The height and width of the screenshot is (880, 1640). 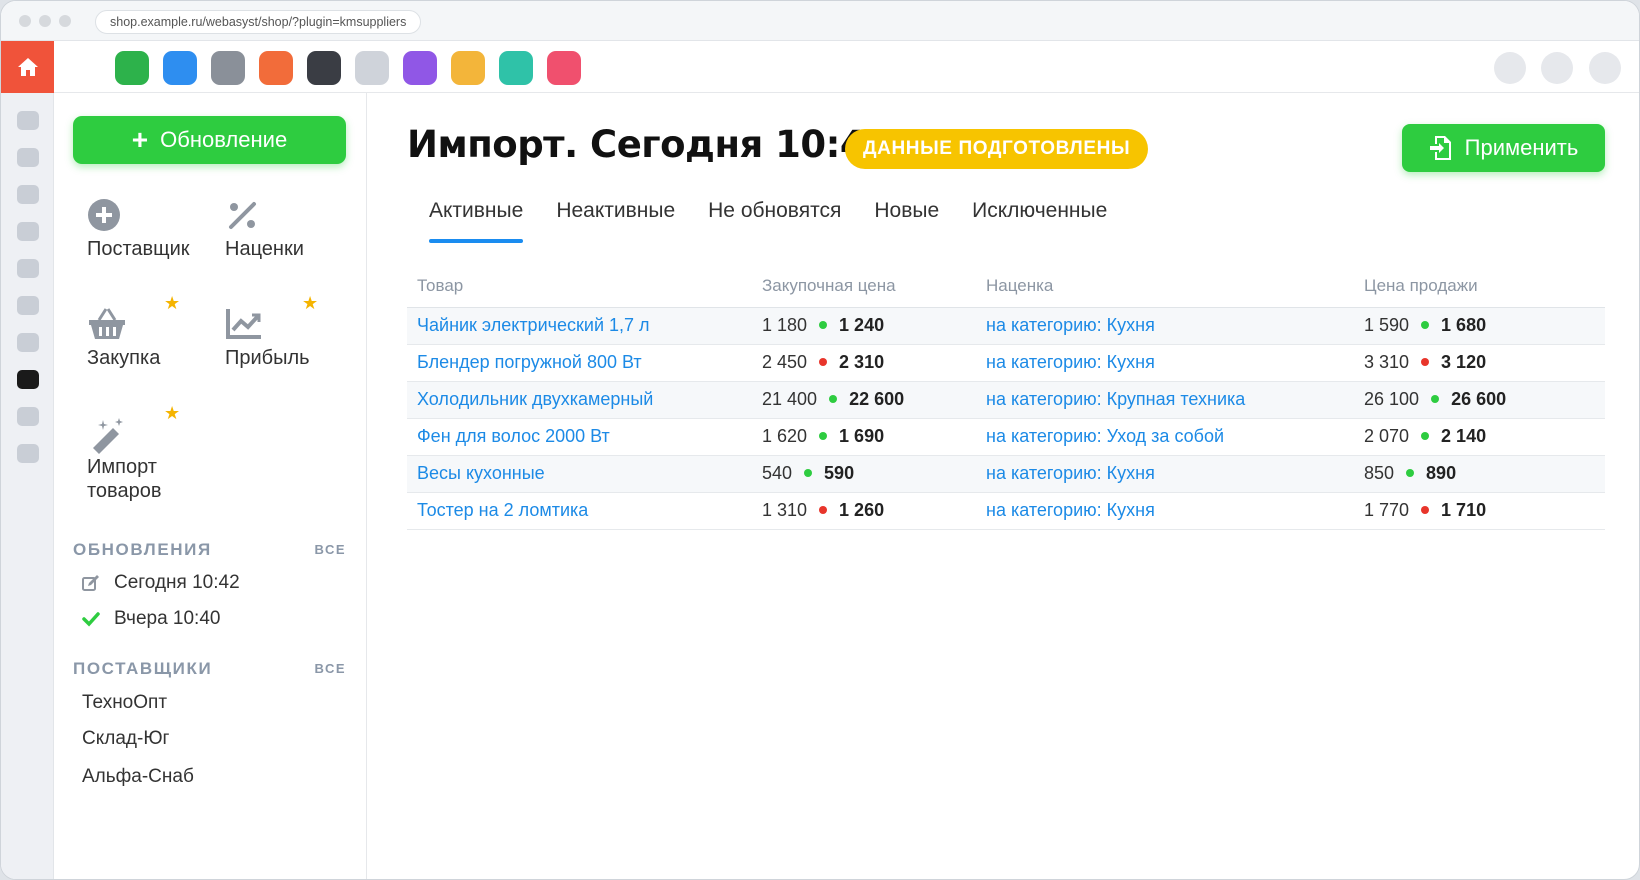 I want to click on sell-price-cell: 850 890, so click(x=1479, y=474).